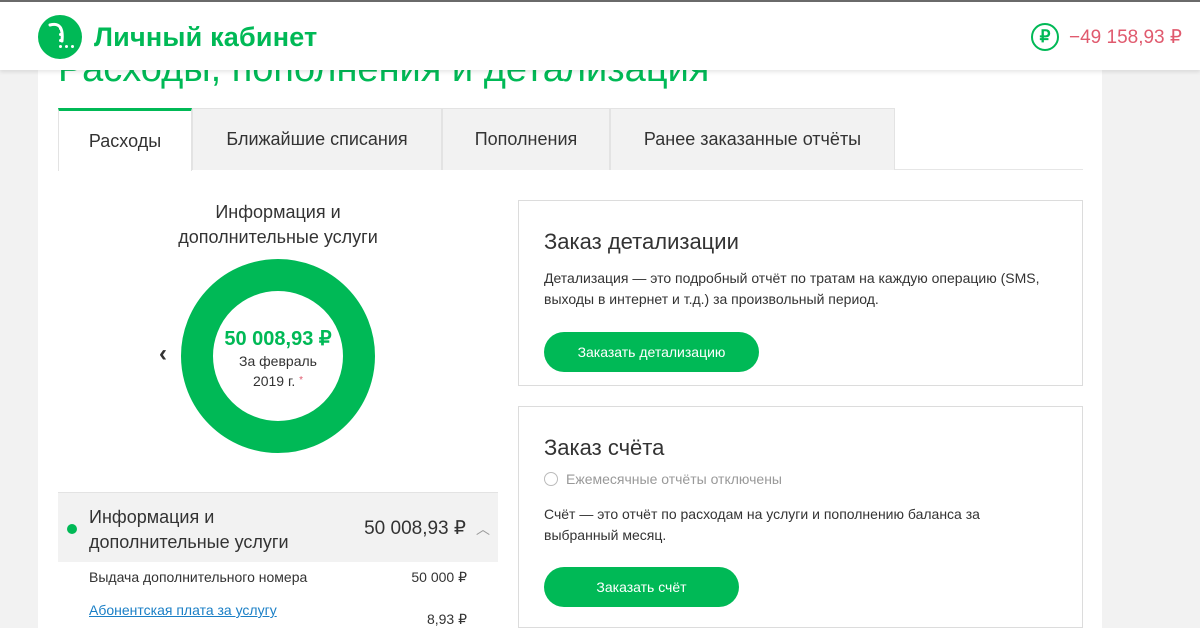 Image resolution: width=1200 pixels, height=628 pixels. What do you see at coordinates (317, 139) in the screenshot?
I see `tab-upcoming-charges: Ближайшие списания` at bounding box center [317, 139].